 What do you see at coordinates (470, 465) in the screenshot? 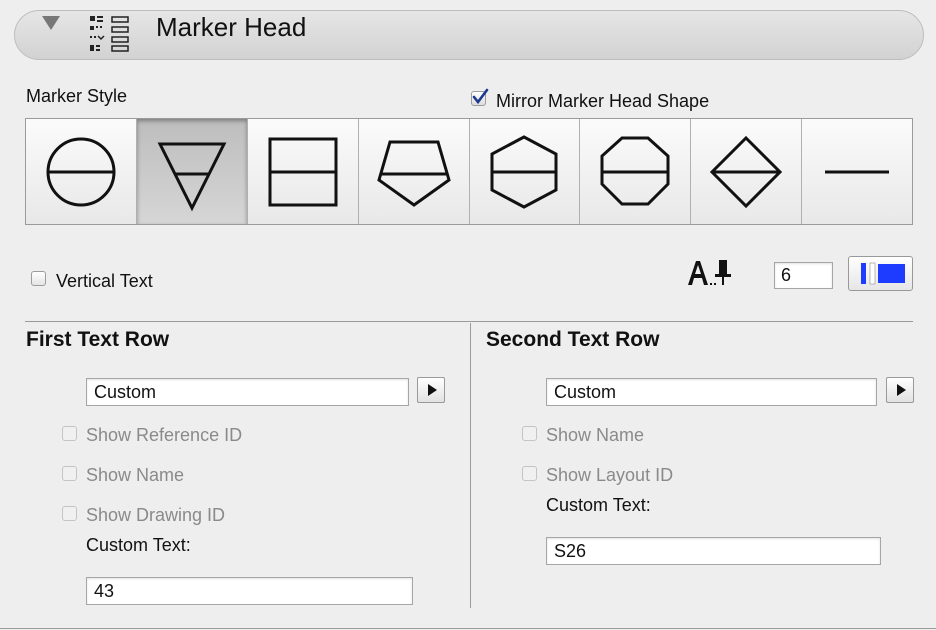
I see `column-divider` at bounding box center [470, 465].